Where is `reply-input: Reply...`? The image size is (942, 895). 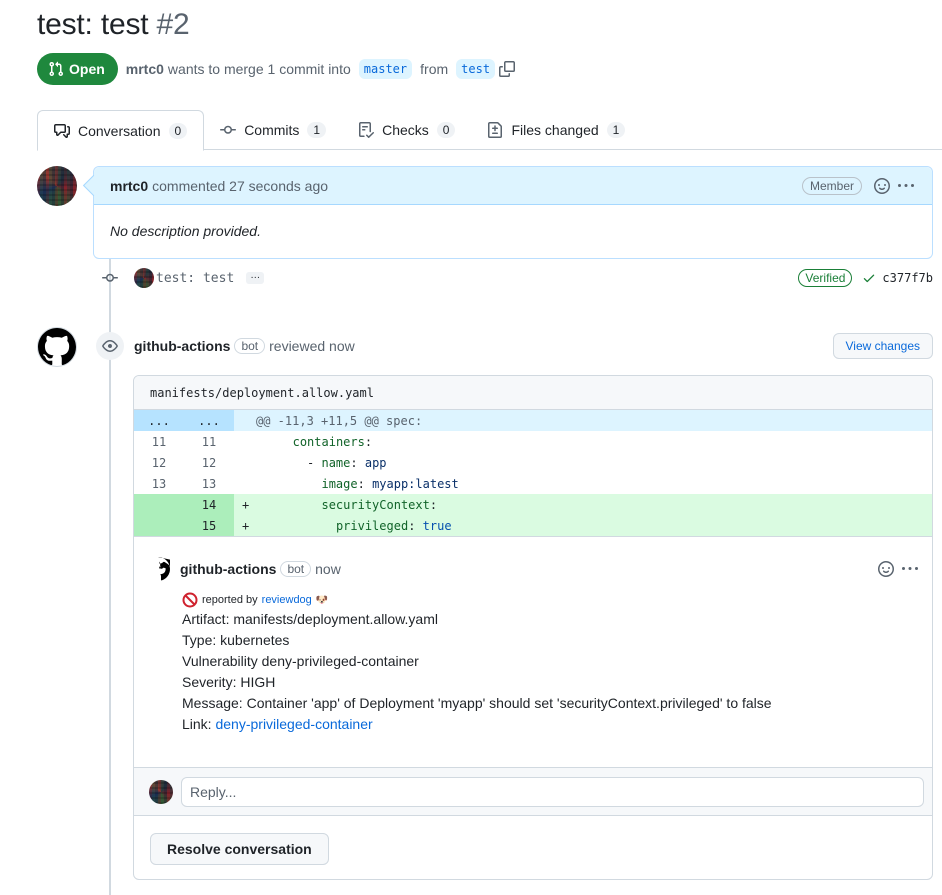
reply-input: Reply... is located at coordinates (552, 791).